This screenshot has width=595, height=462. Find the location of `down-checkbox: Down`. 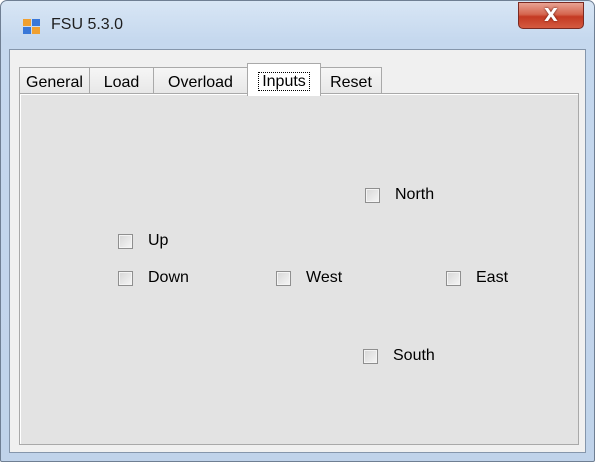

down-checkbox: Down is located at coordinates (153, 278).